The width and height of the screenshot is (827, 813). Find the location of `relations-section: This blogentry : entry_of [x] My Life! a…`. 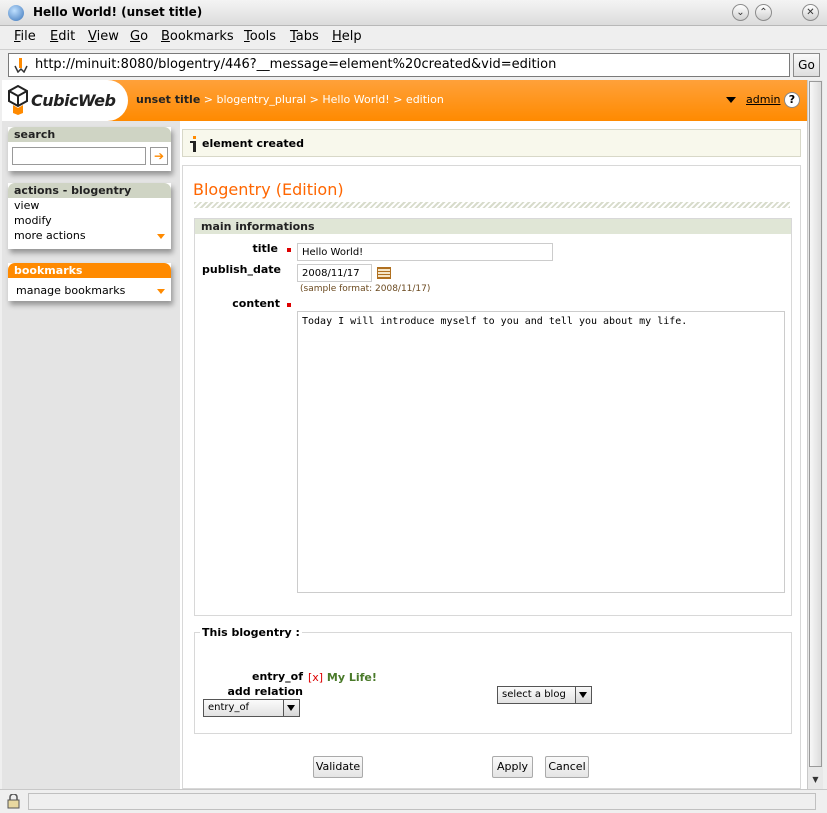

relations-section: This blogentry : entry_of [x] My Life! a… is located at coordinates (493, 680).